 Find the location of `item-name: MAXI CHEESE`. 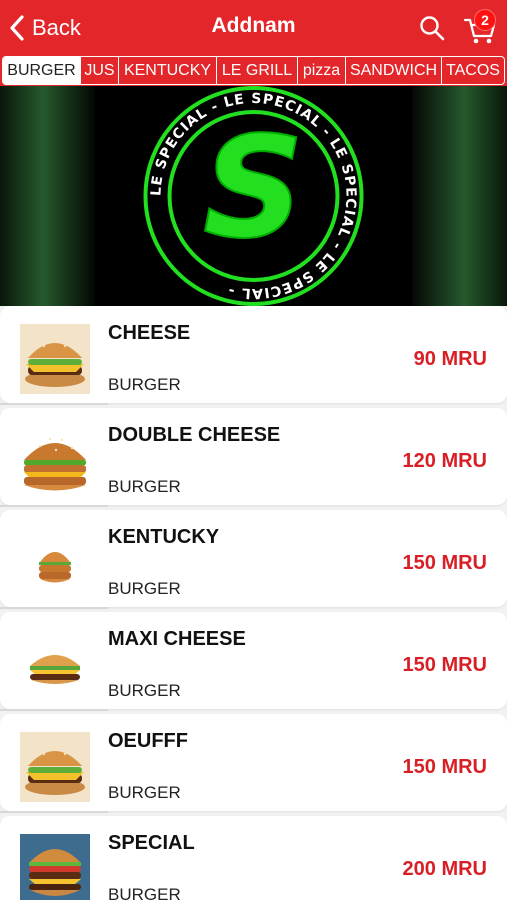

item-name: MAXI CHEESE is located at coordinates (177, 639).